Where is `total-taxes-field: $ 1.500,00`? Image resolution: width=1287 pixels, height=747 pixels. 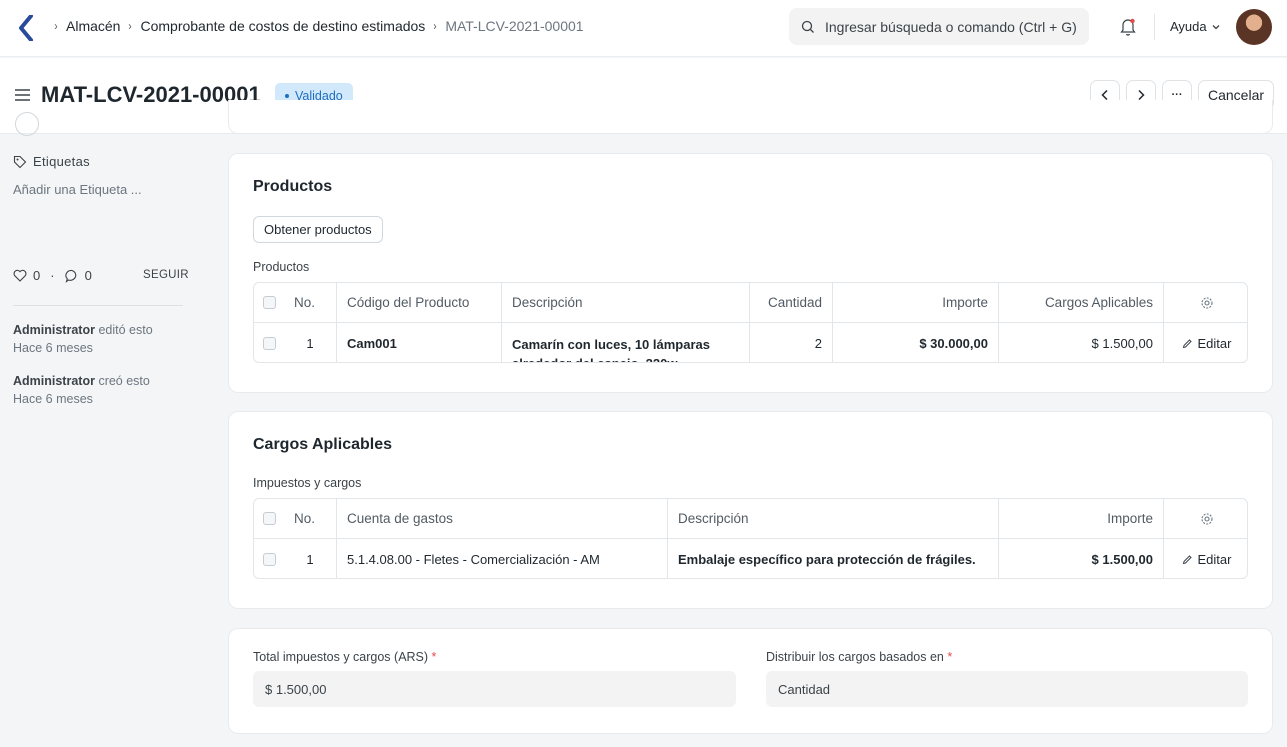
total-taxes-field: $ 1.500,00 is located at coordinates (494, 689).